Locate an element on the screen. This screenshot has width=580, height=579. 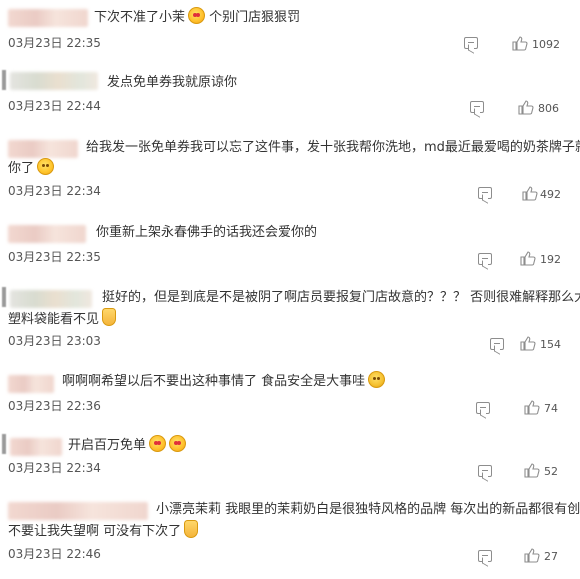
heart-eyes-emoji-icon is located at coordinates (197, 15).